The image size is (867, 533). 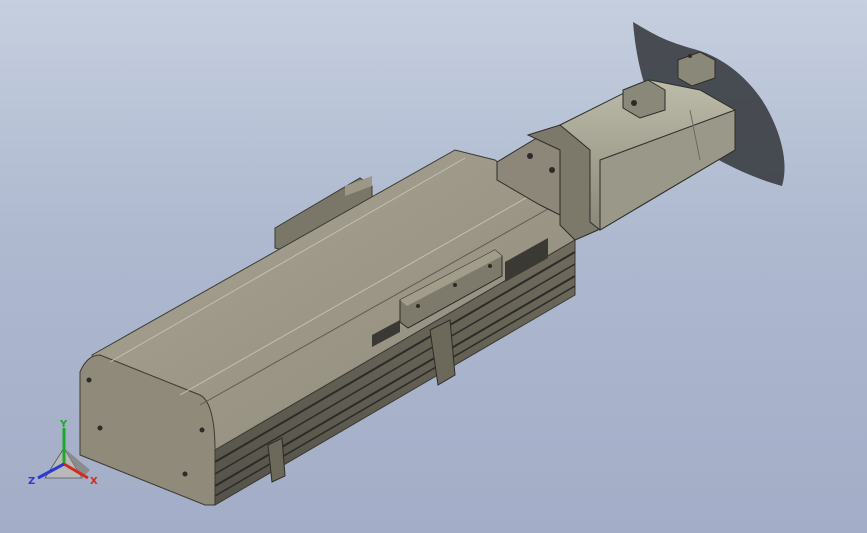 I want to click on x-axis-label: X, so click(x=94, y=481).